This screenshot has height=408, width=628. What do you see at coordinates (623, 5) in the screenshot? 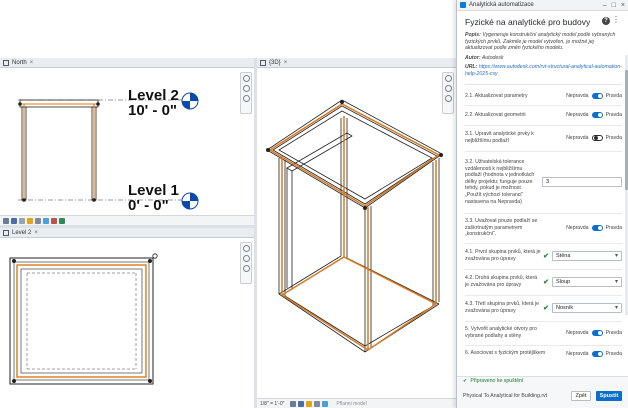
I see `close-icon: ×` at bounding box center [623, 5].